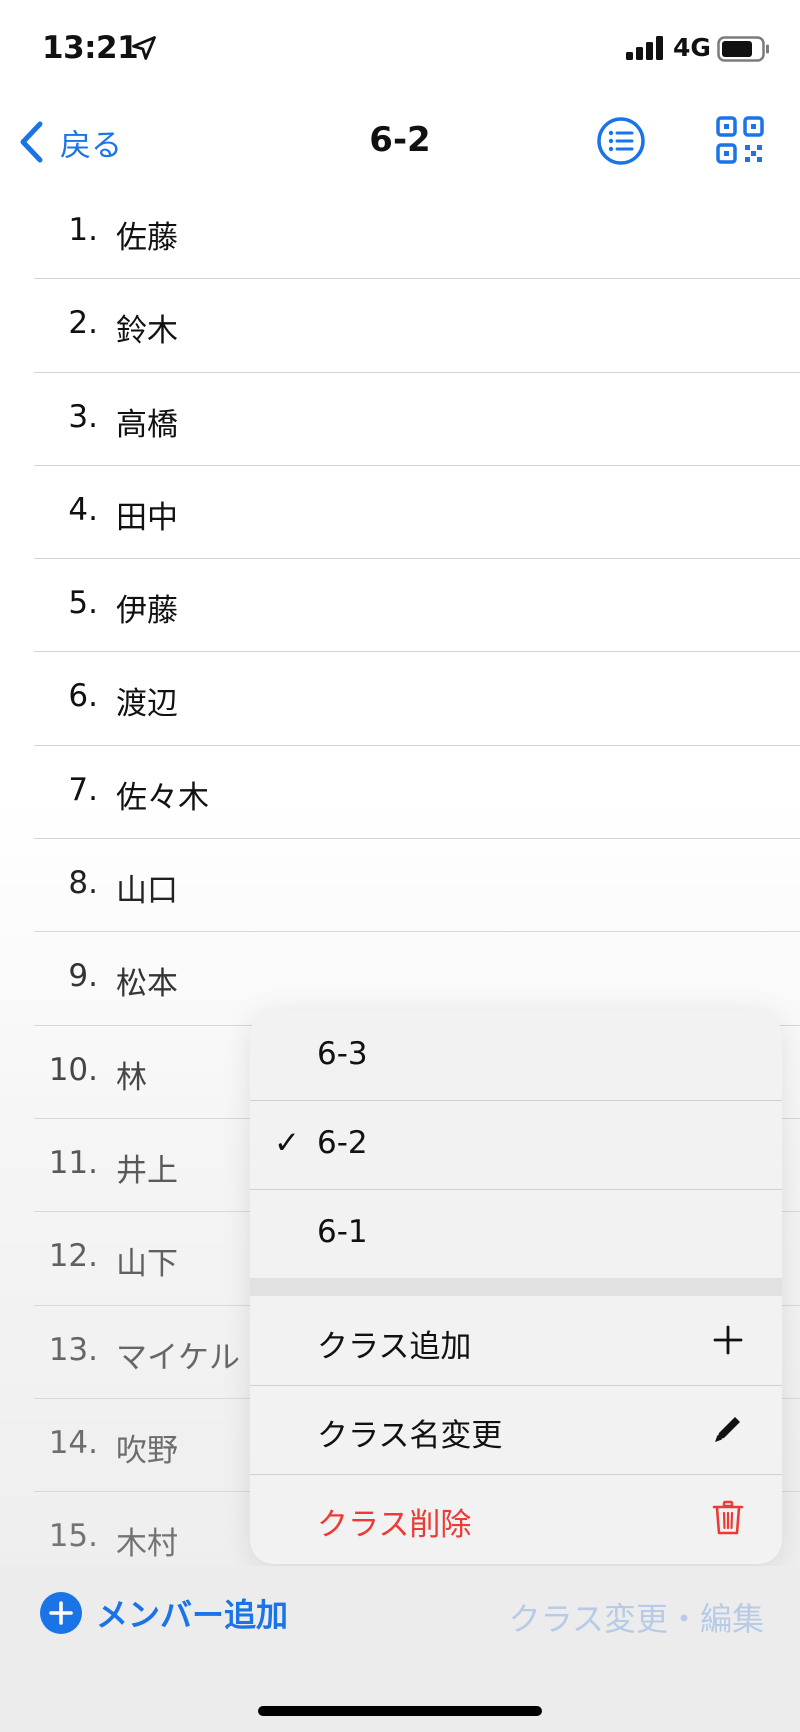  What do you see at coordinates (73, 1256) in the screenshot?
I see `member-number: 12.` at bounding box center [73, 1256].